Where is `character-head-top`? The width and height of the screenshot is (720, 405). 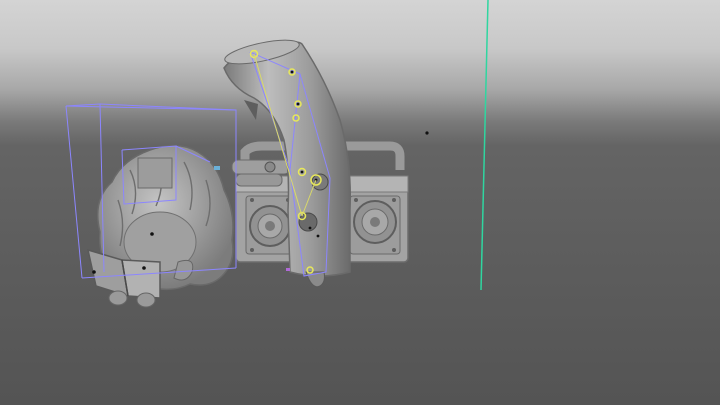 character-head-top is located at coordinates (155, 173).